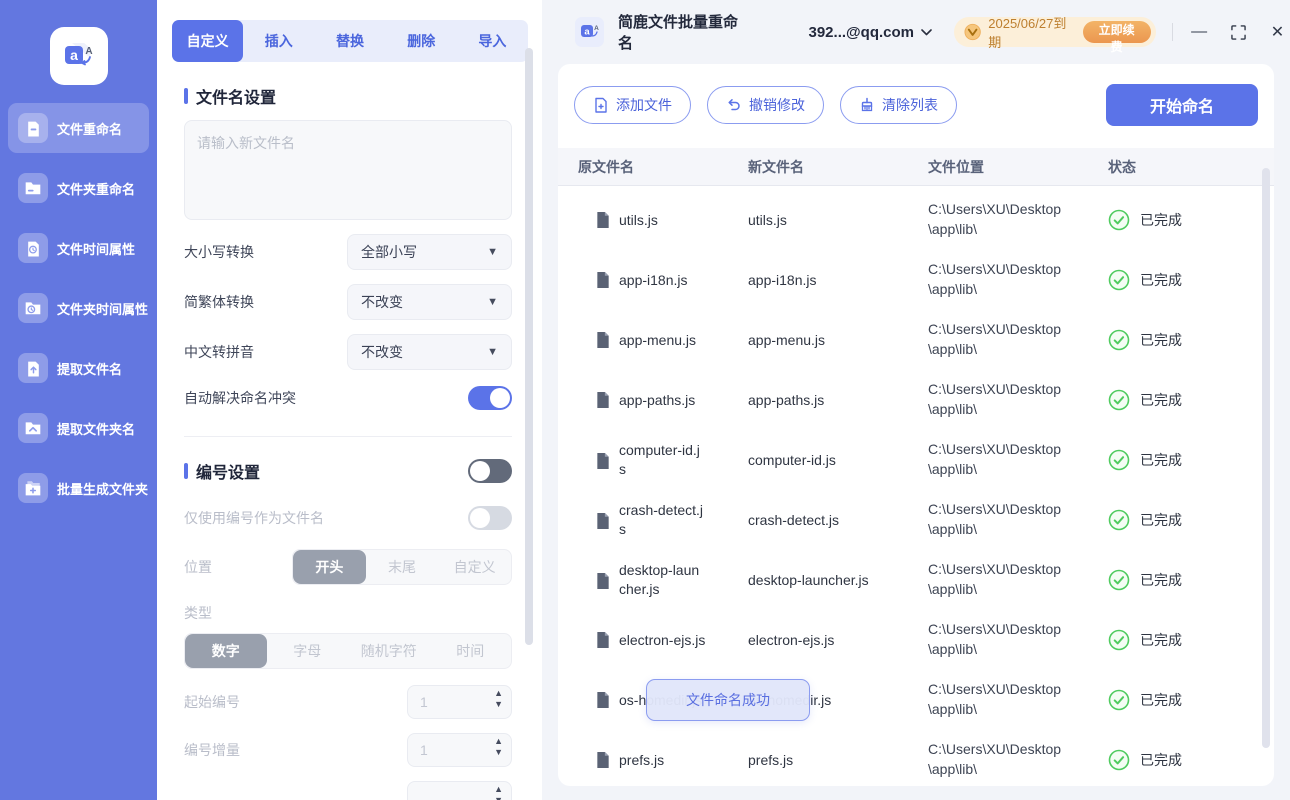 The image size is (1290, 800). Describe the element at coordinates (956, 166) in the screenshot. I see `col-location: 文件位置` at that location.